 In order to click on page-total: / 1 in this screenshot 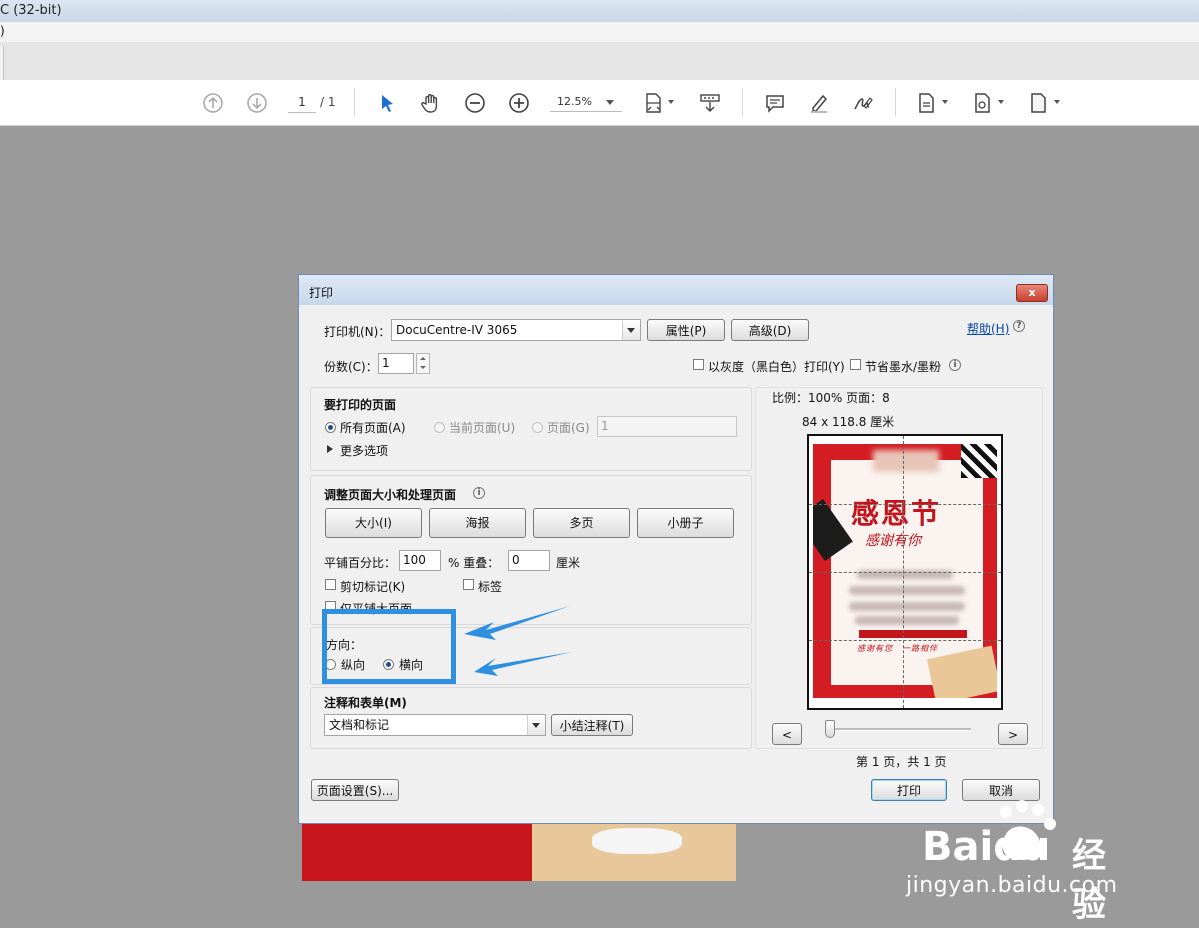, I will do `click(328, 102)`.